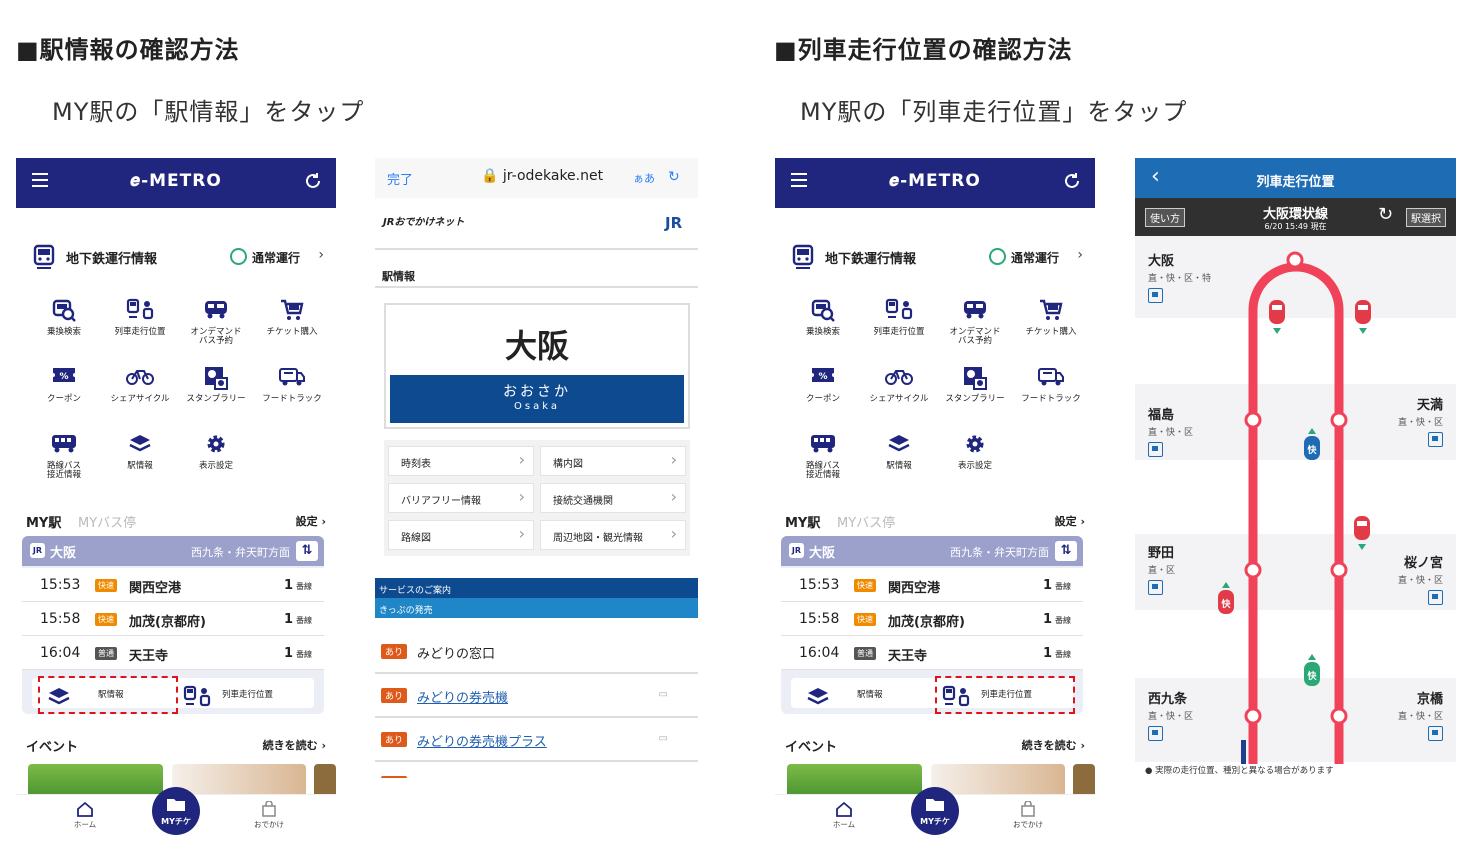 The image size is (1482, 859). Describe the element at coordinates (63, 399) in the screenshot. I see `grid-item-label: クーポン` at that location.